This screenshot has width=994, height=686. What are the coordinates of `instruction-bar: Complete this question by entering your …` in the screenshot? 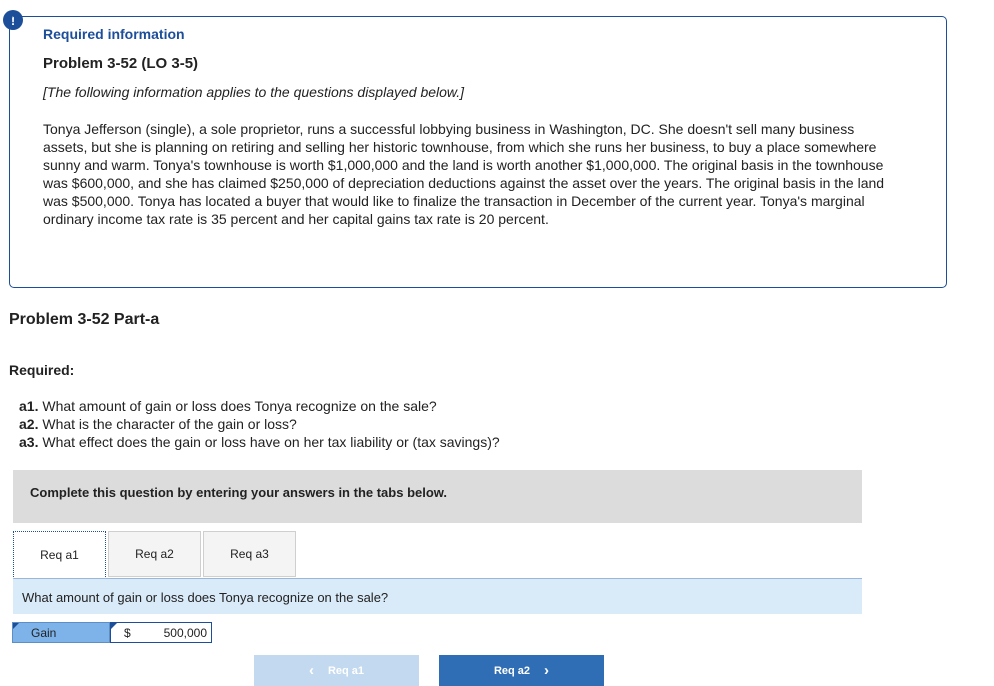 It's located at (437, 496).